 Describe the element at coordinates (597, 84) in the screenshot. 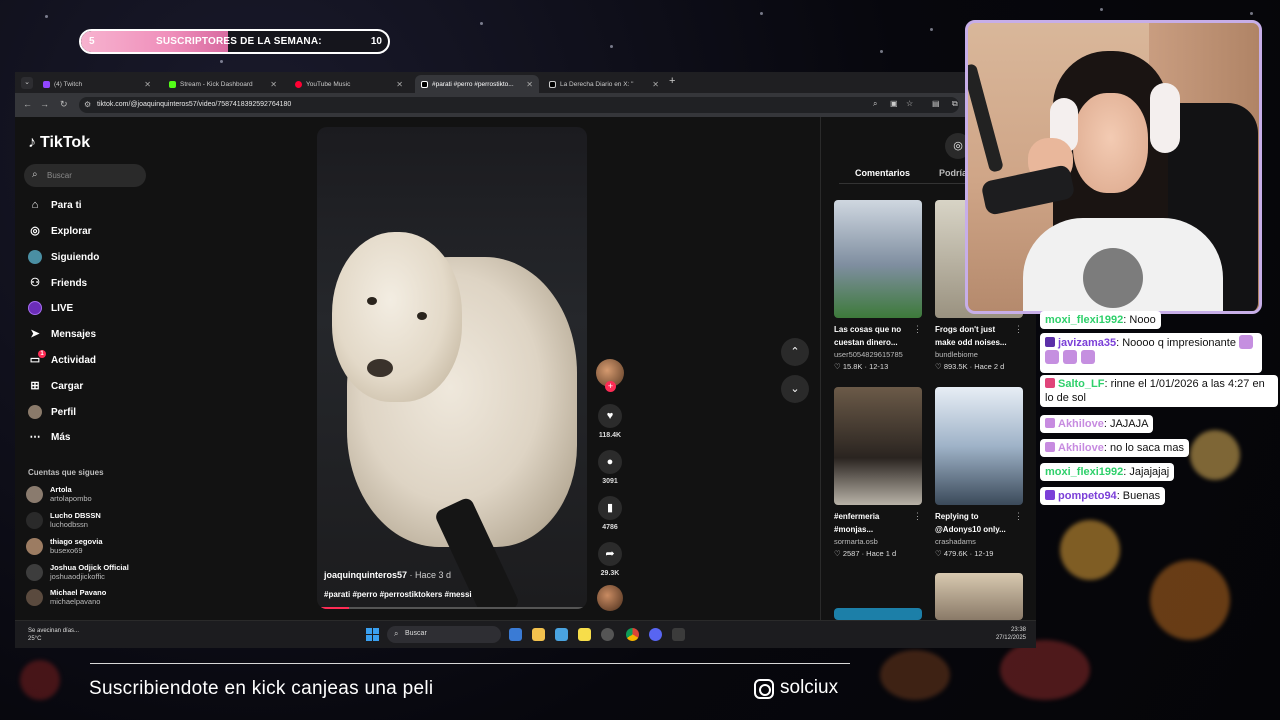

I see `tab-label: La Derecha Diario en X: "` at that location.